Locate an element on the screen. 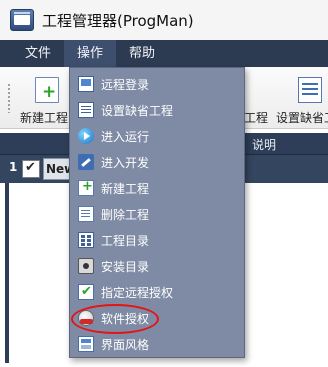 The image size is (328, 367). row-number: 1 is located at coordinates (13, 167).